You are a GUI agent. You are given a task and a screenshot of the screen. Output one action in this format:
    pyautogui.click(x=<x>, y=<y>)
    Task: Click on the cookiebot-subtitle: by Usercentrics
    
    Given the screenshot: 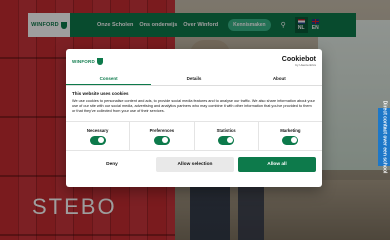 What is the action you would take?
    pyautogui.click(x=305, y=65)
    